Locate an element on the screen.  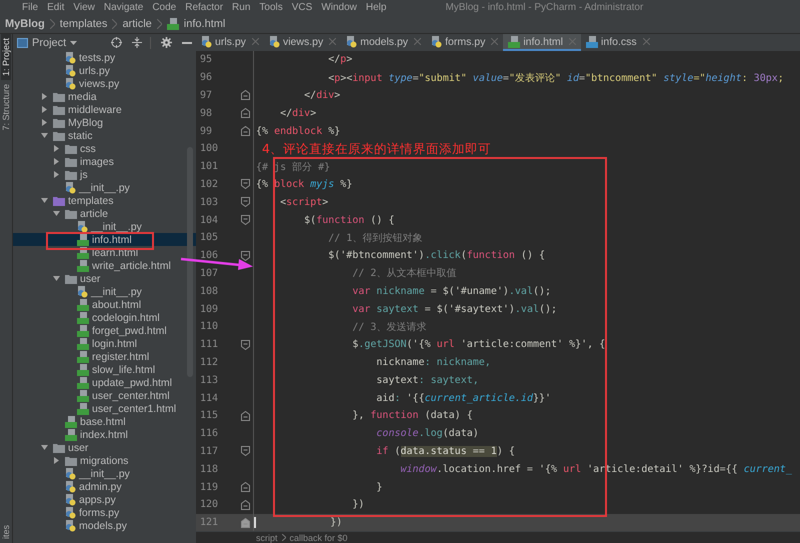
menu-item: Tools is located at coordinates (271, 7).